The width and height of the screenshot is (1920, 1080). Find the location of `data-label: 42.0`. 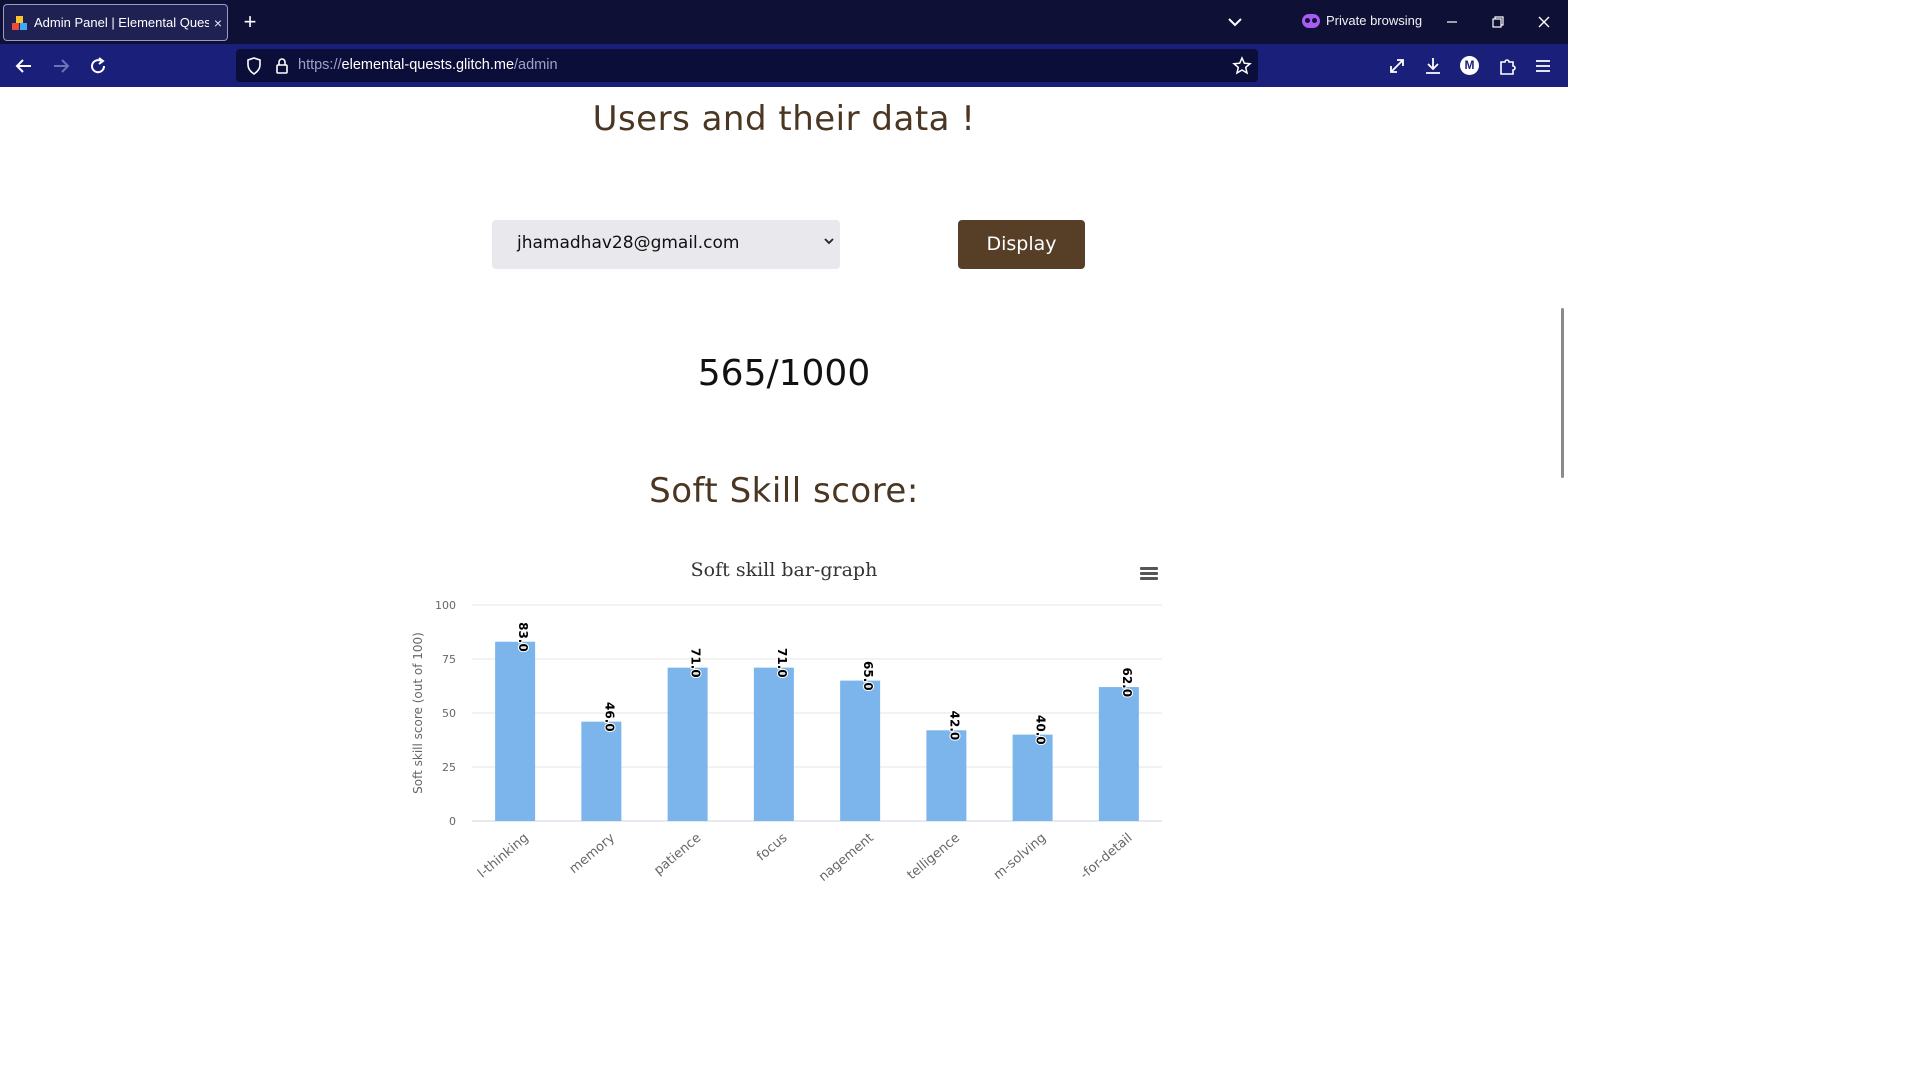

data-label: 42.0 is located at coordinates (954, 726).